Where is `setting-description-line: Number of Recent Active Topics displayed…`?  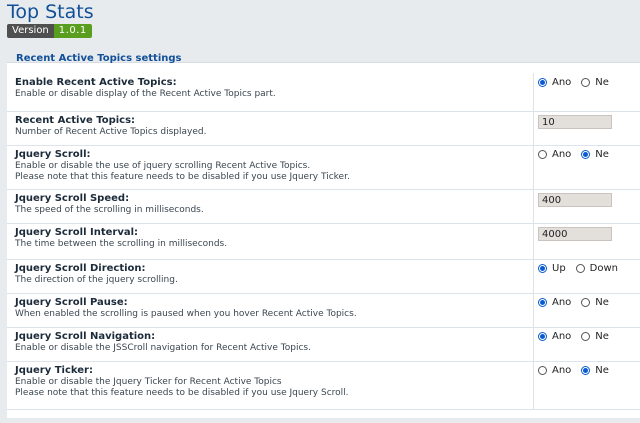
setting-description-line: Number of Recent Active Topics displayed… is located at coordinates (111, 132).